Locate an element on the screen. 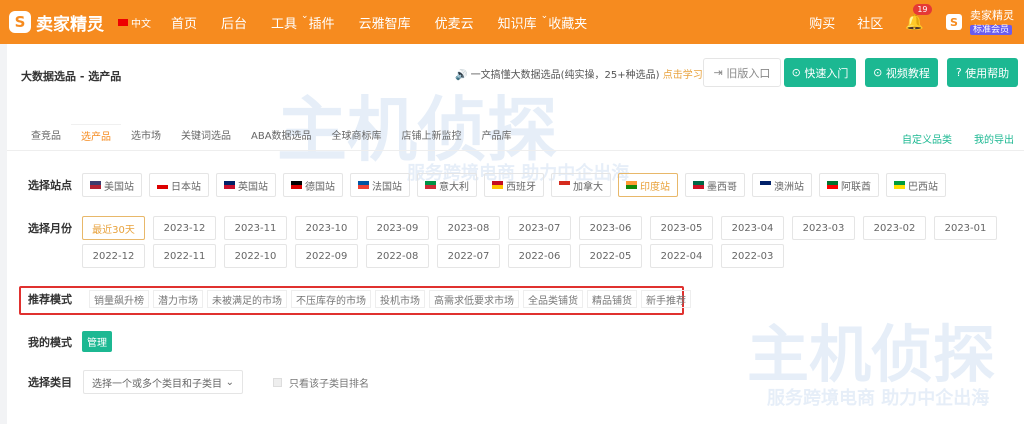 This screenshot has width=1024, height=424. help-button: ? 使用帮助 is located at coordinates (982, 72).